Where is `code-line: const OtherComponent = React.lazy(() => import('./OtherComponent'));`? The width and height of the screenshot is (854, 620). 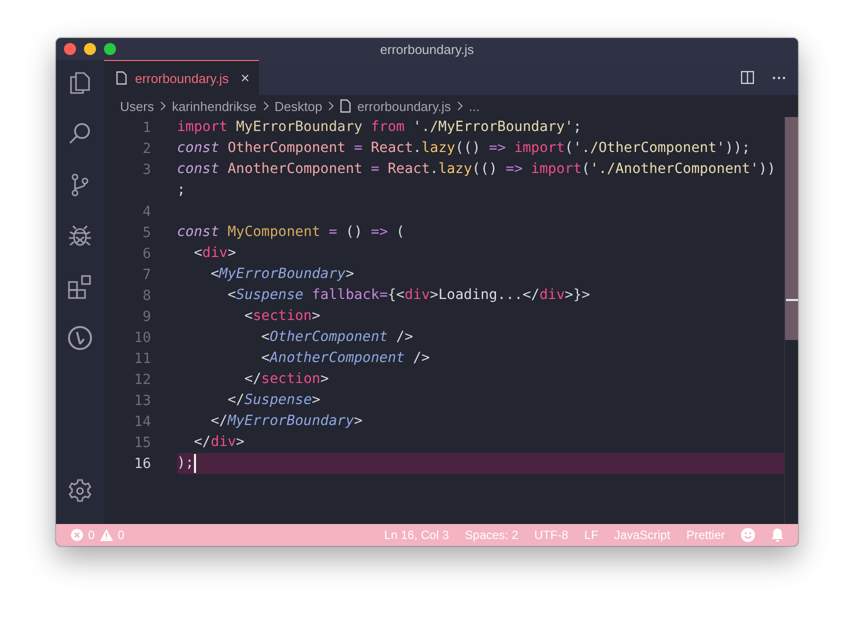 code-line: const OtherComponent = React.lazy(() => import('./OtherComponent')); is located at coordinates (464, 148).